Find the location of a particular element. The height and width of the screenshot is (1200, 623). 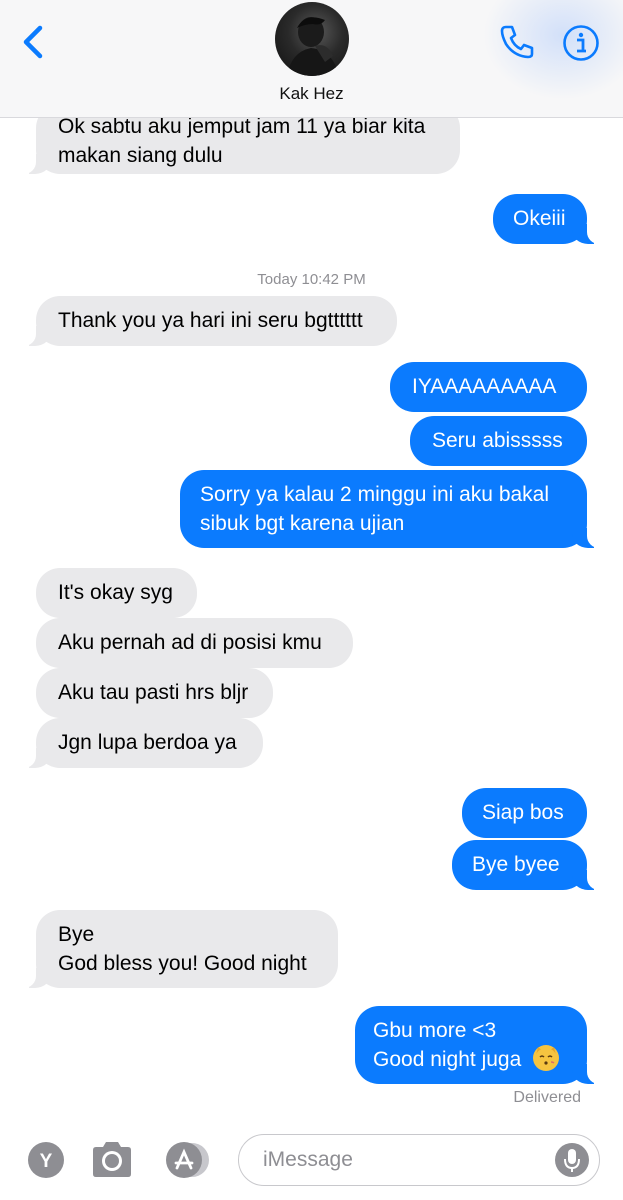

info-icon is located at coordinates (581, 43).